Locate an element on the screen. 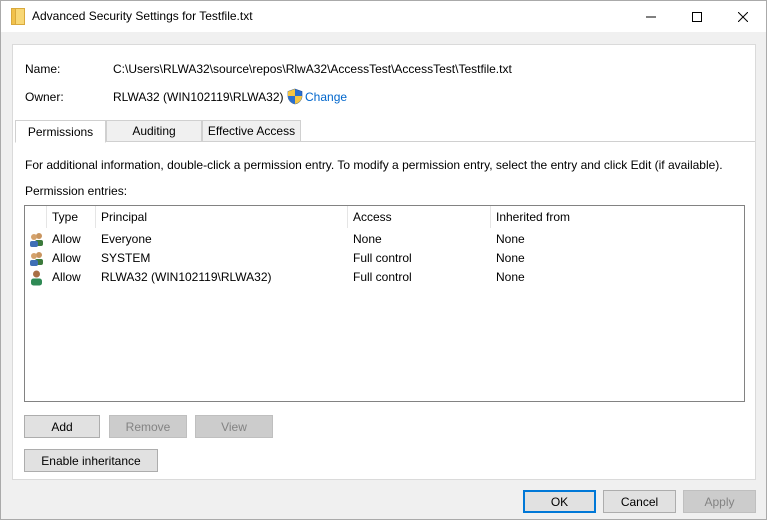  maximize-button is located at coordinates (697, 16).